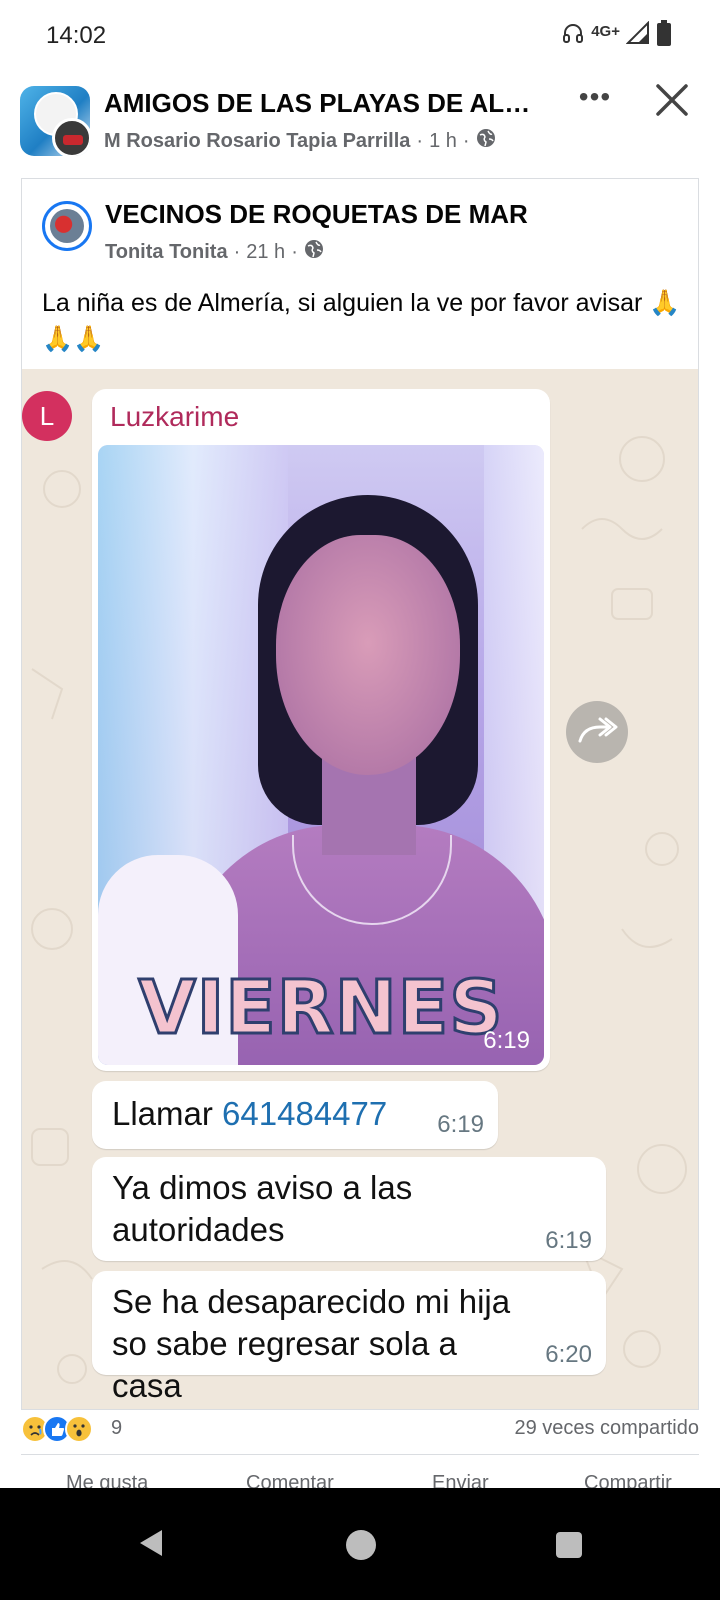 This screenshot has width=720, height=1600. I want to click on message-bubble: Llamar 641484477 6:19, so click(295, 1115).